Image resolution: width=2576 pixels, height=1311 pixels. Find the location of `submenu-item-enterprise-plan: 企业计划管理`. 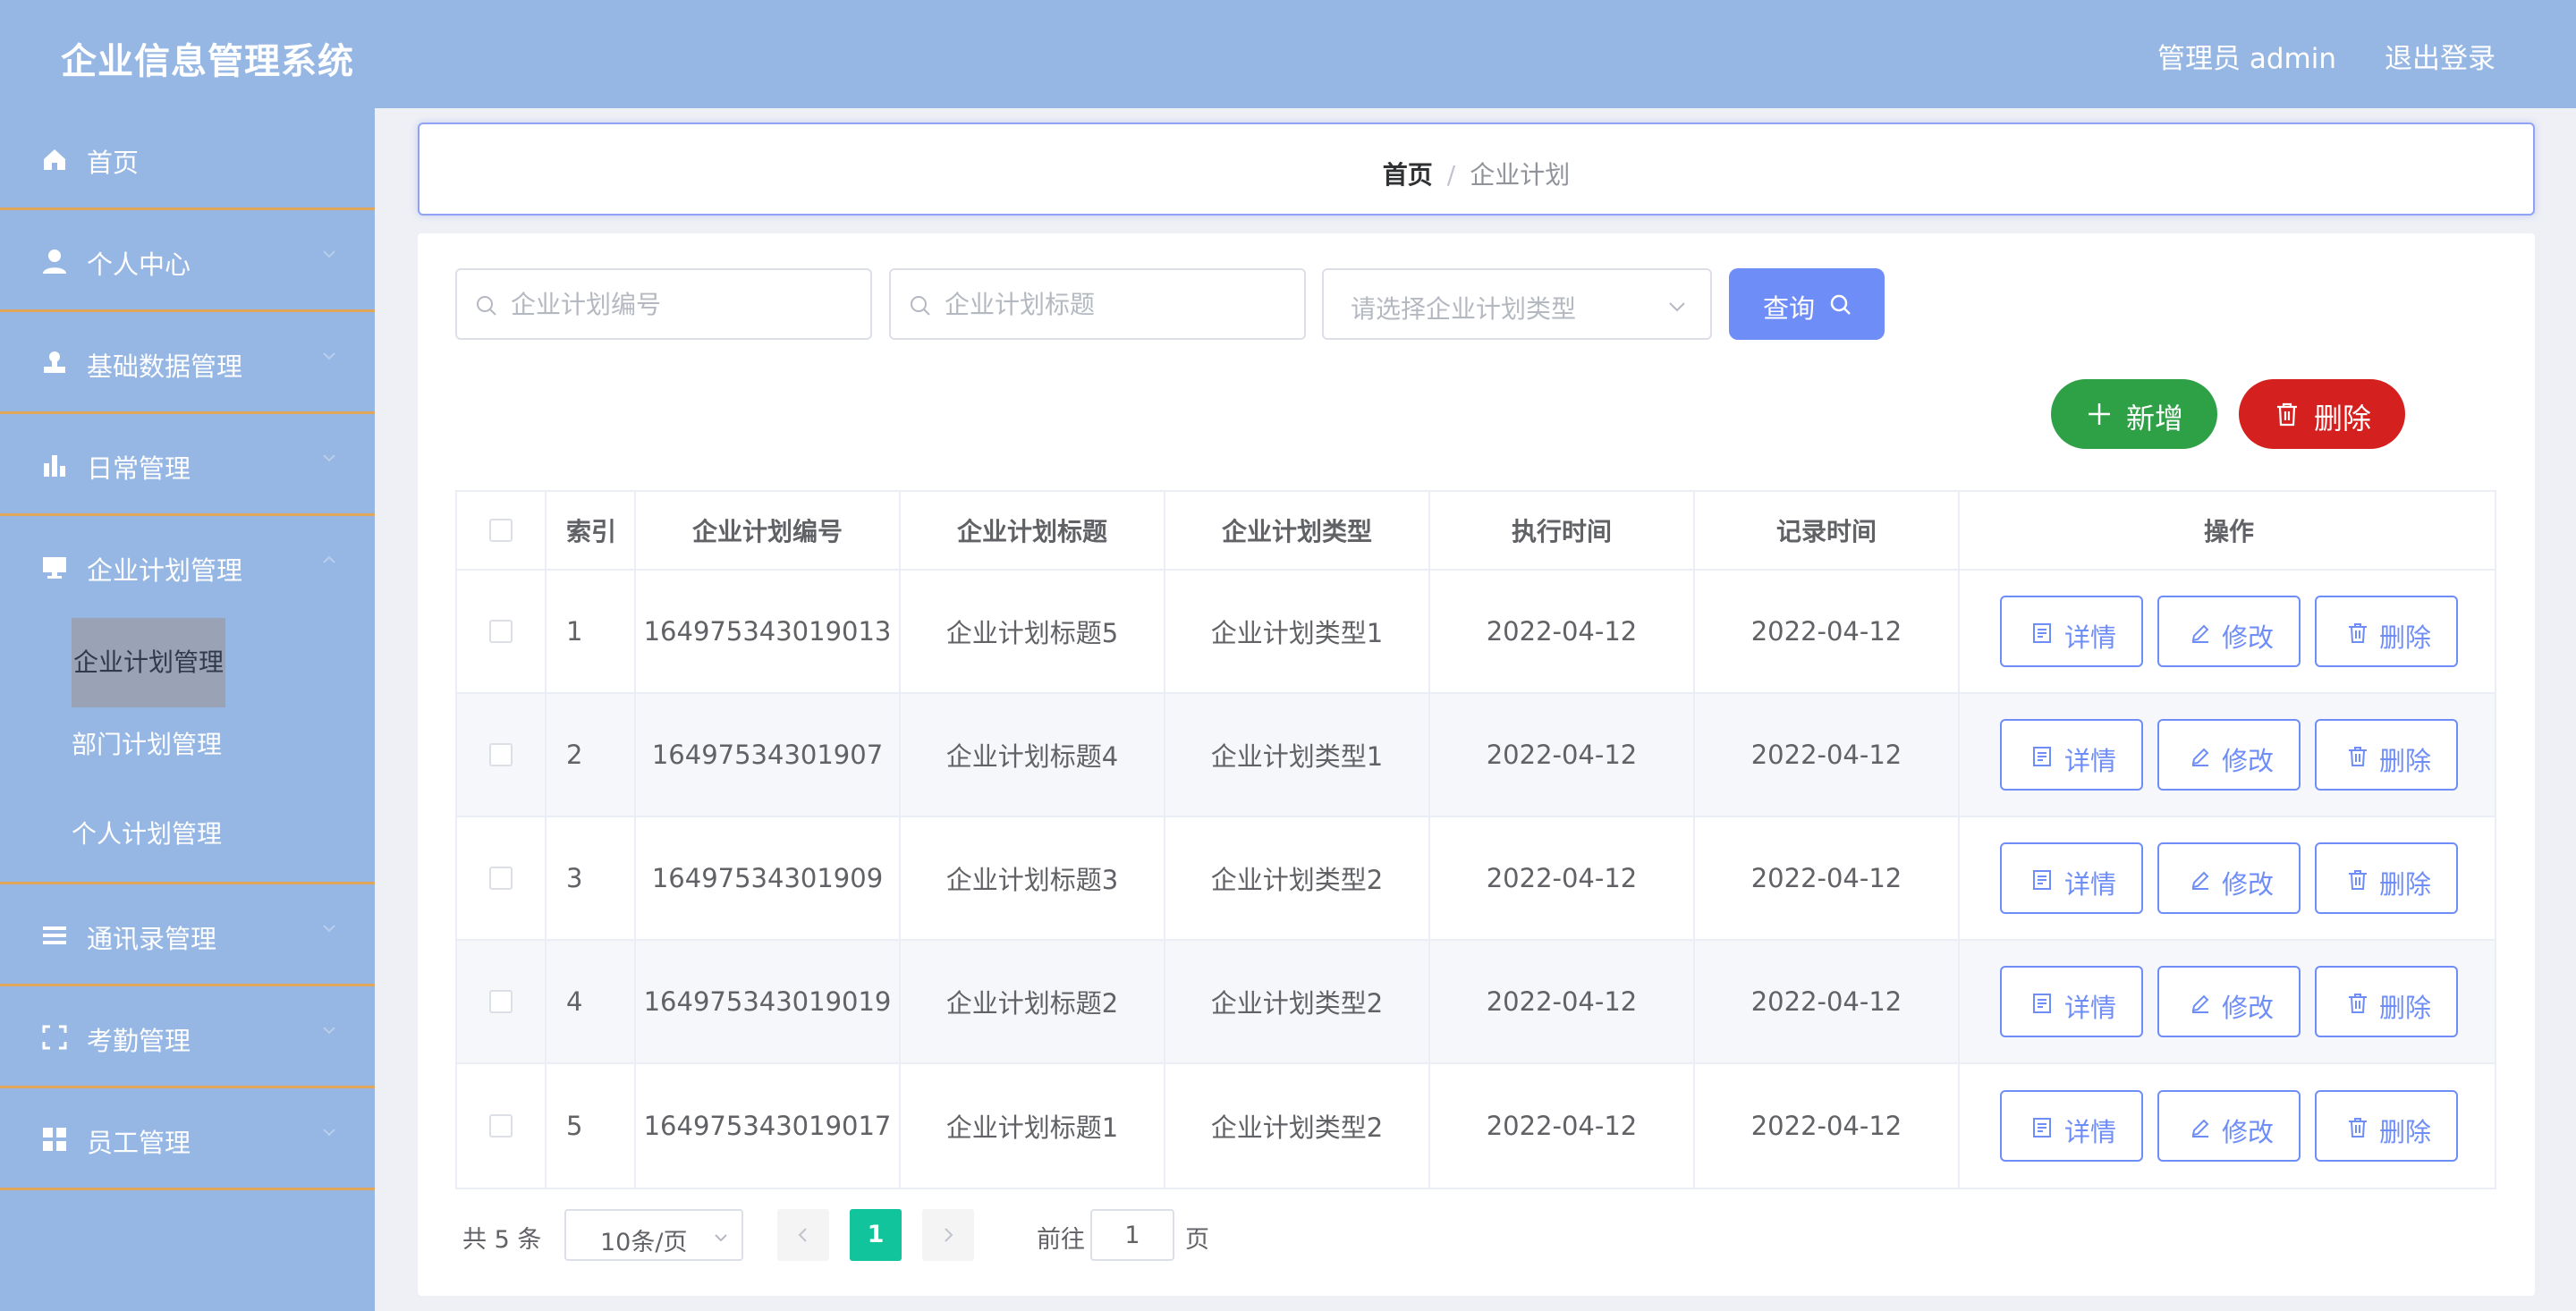

submenu-item-enterprise-plan: 企业计划管理 is located at coordinates (149, 662).